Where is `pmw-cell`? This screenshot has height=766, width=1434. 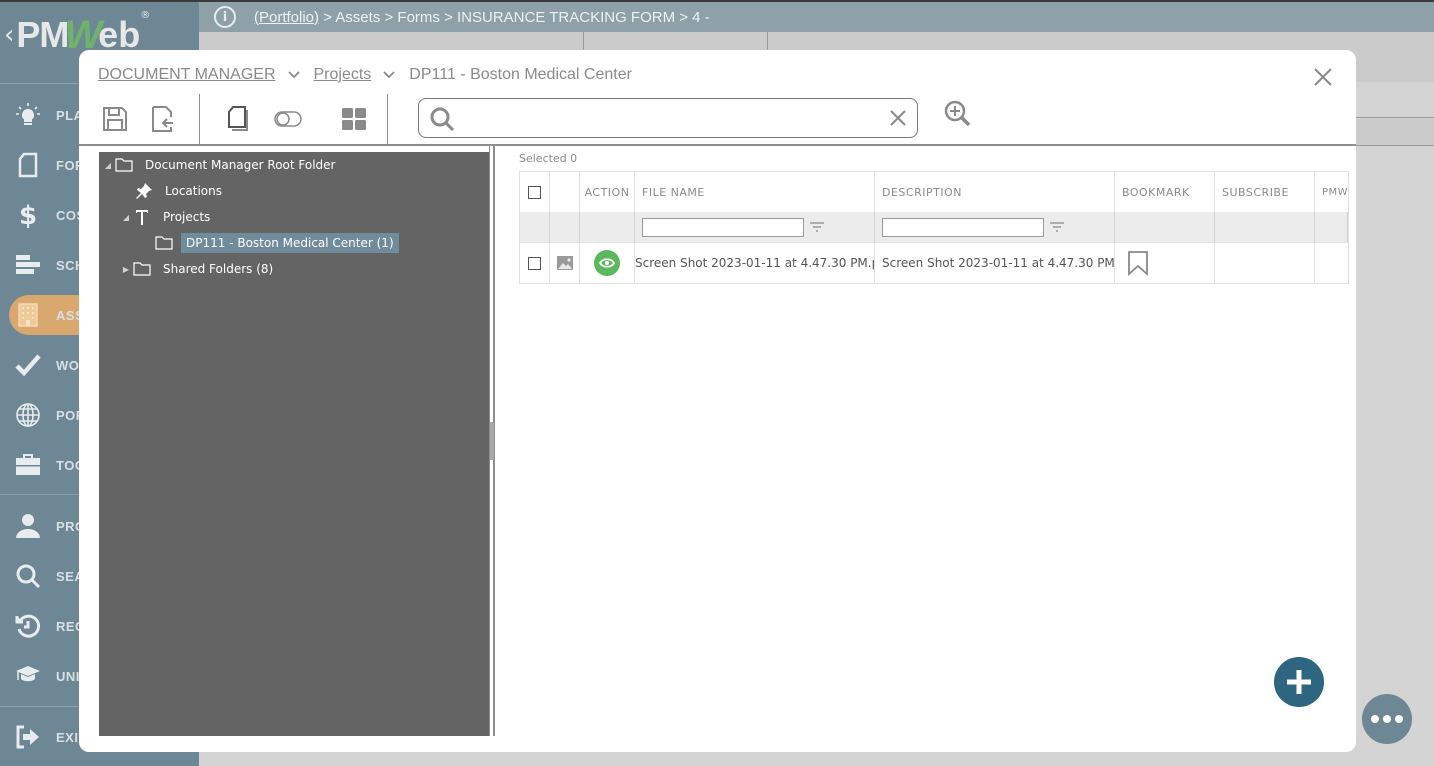
pmw-cell is located at coordinates (1331, 263).